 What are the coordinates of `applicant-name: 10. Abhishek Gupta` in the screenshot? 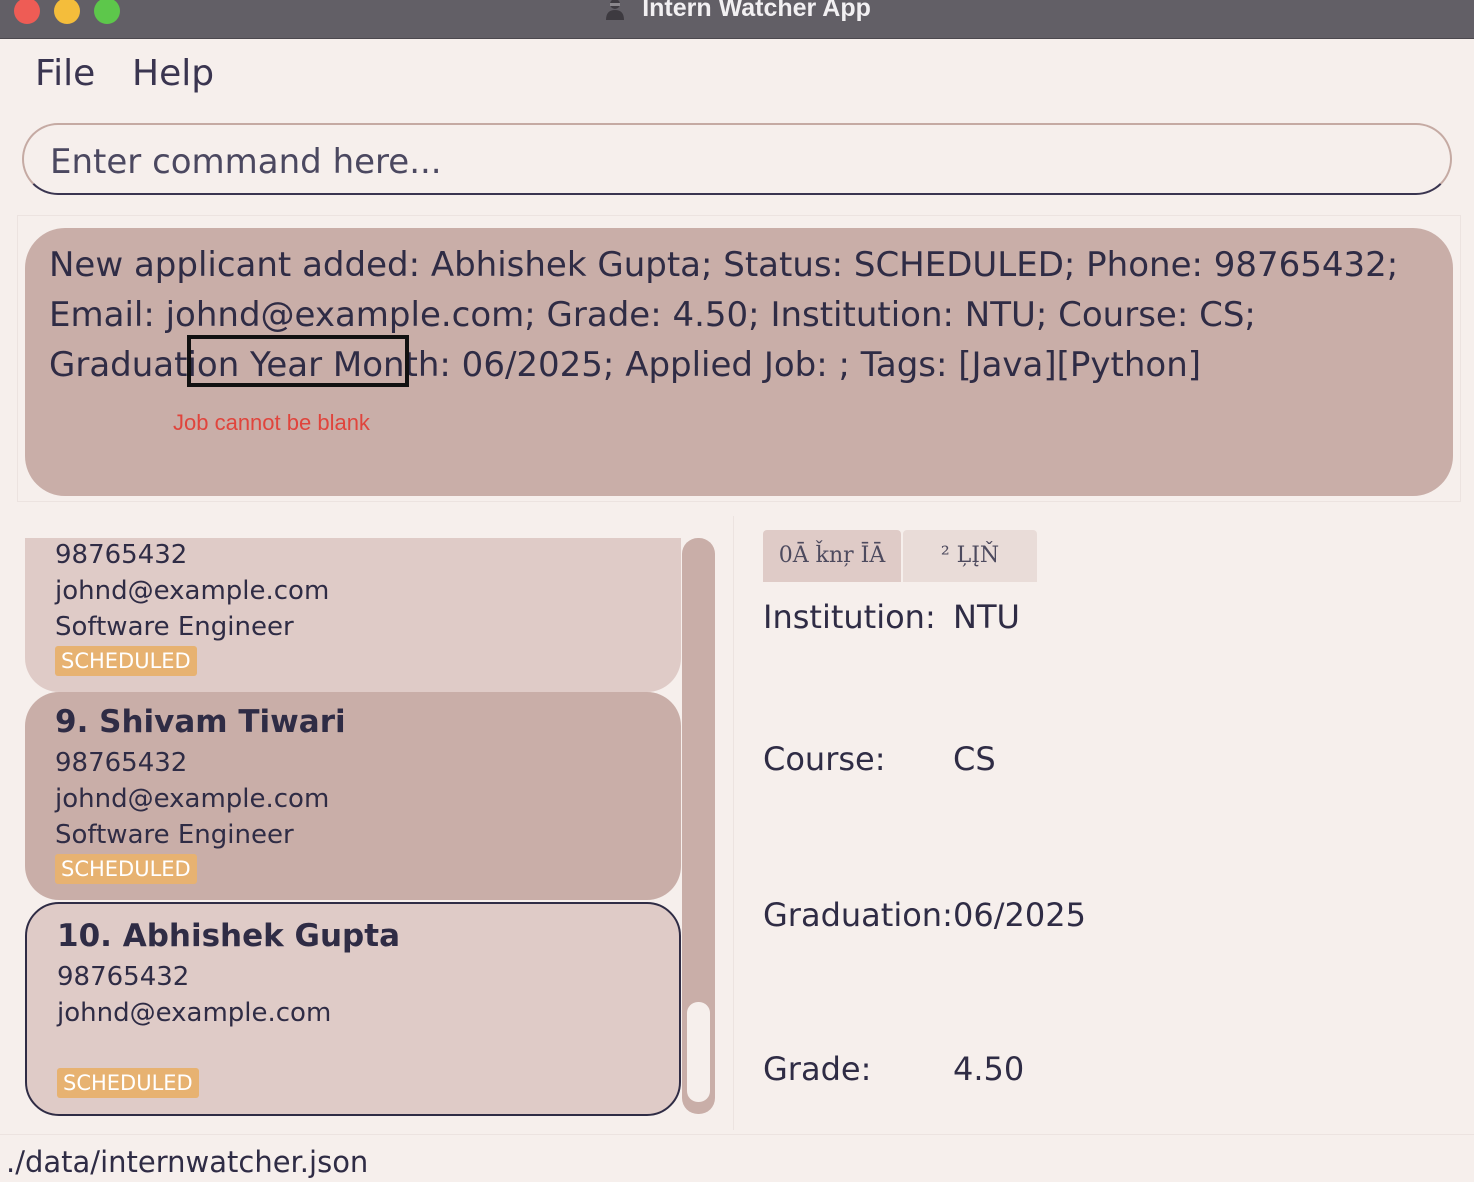 It's located at (228, 936).